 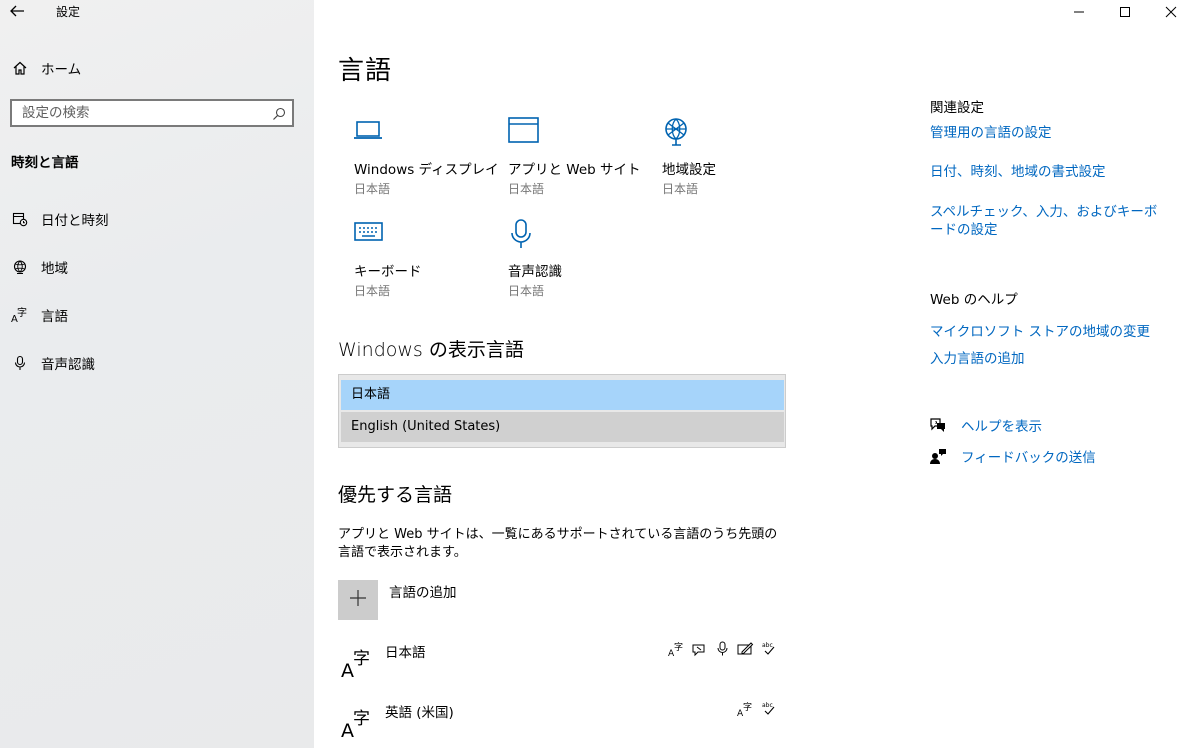 What do you see at coordinates (583, 264) in the screenshot?
I see `tile-speech: 音声認識 日本語` at bounding box center [583, 264].